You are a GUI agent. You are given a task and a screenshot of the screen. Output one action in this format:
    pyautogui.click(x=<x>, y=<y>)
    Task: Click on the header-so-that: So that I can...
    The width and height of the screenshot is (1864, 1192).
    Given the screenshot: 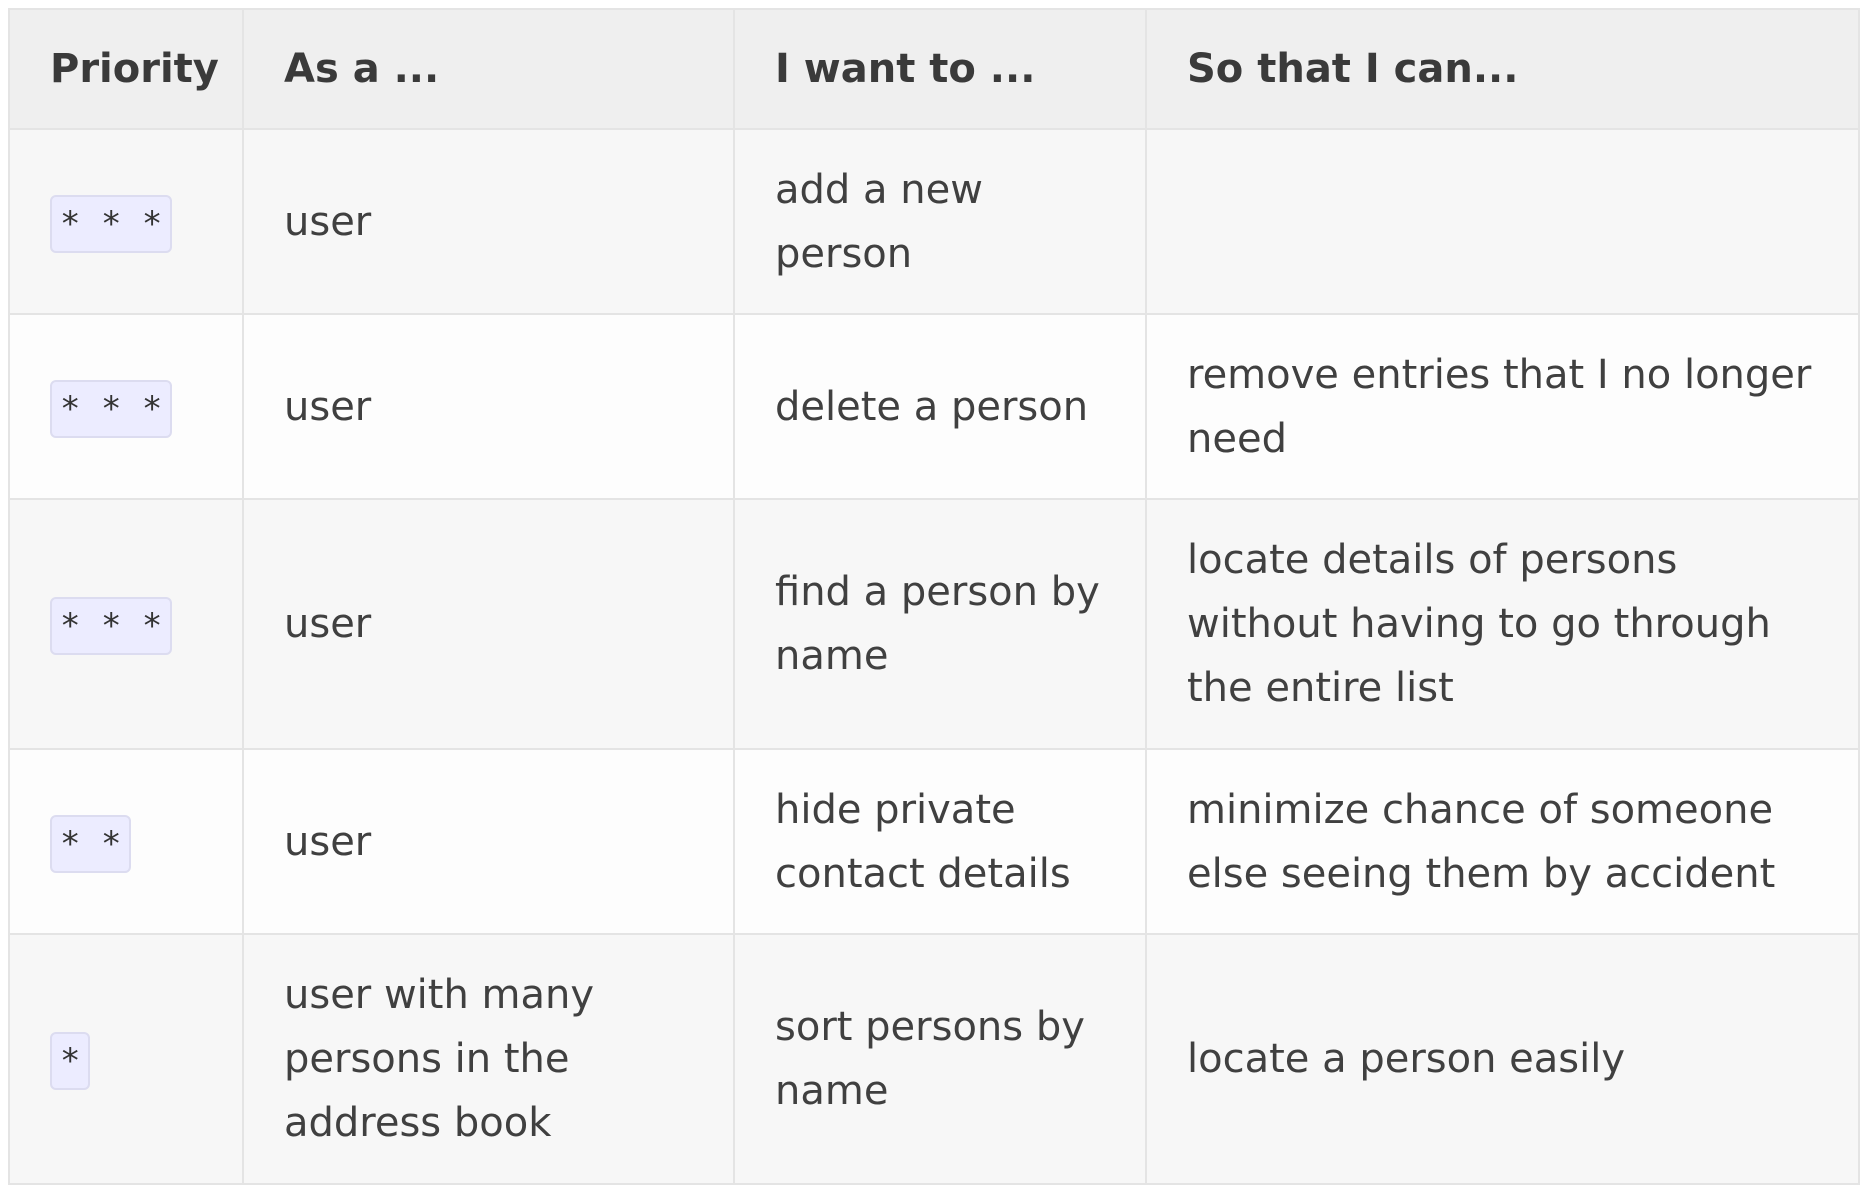 What is the action you would take?
    pyautogui.click(x=1502, y=69)
    